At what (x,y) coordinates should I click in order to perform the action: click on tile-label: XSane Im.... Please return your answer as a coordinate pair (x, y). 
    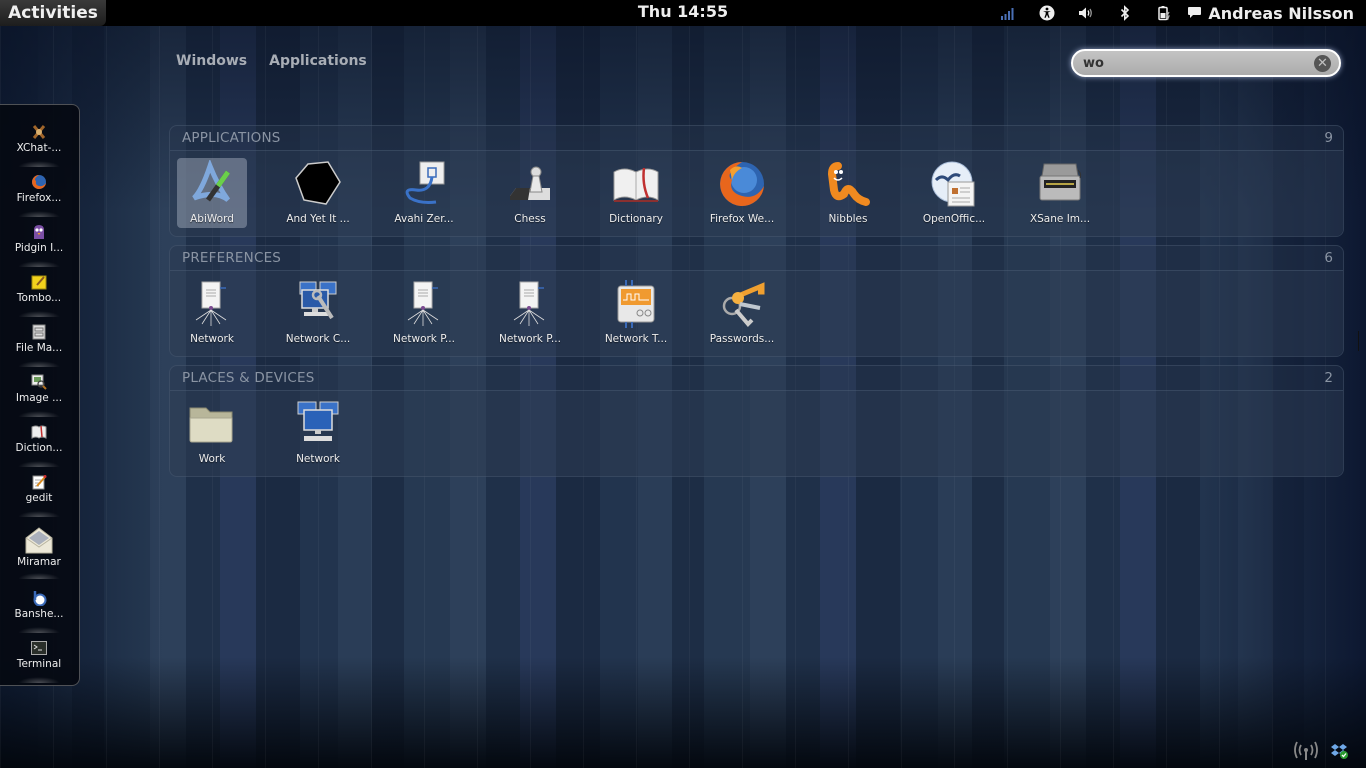
    Looking at the image, I should click on (1060, 219).